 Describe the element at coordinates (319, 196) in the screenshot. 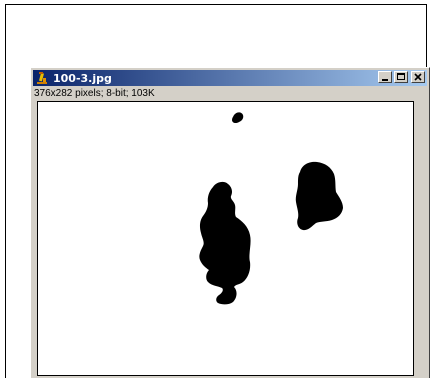

I see `blob-right` at that location.